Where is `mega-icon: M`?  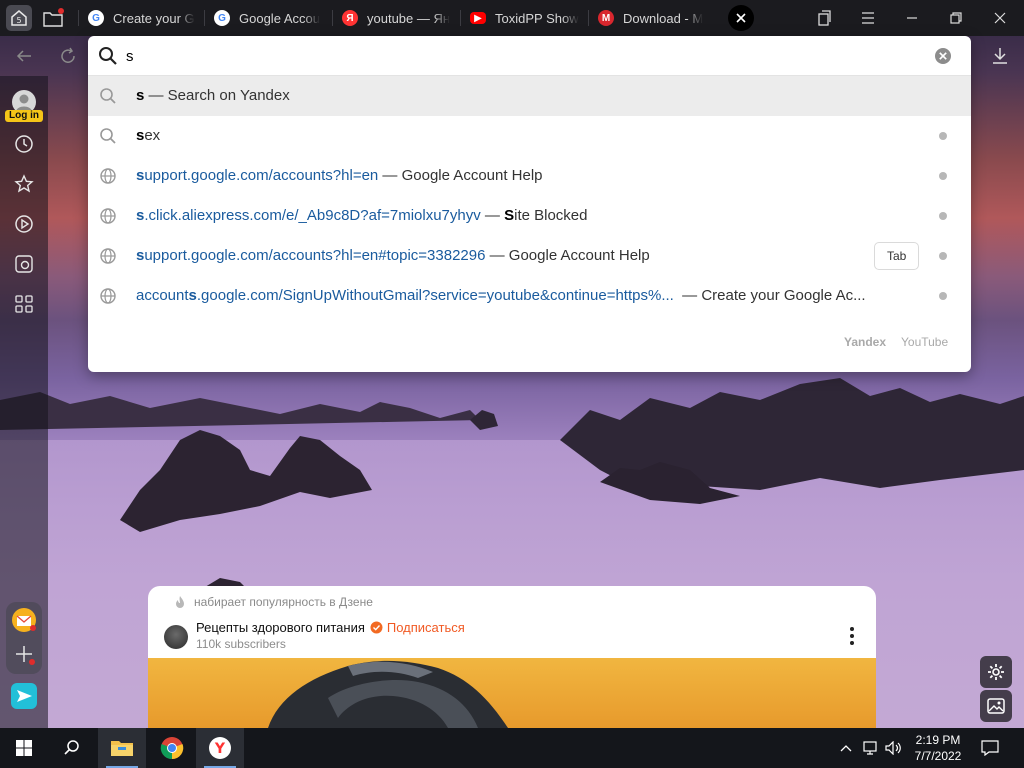 mega-icon: M is located at coordinates (606, 18).